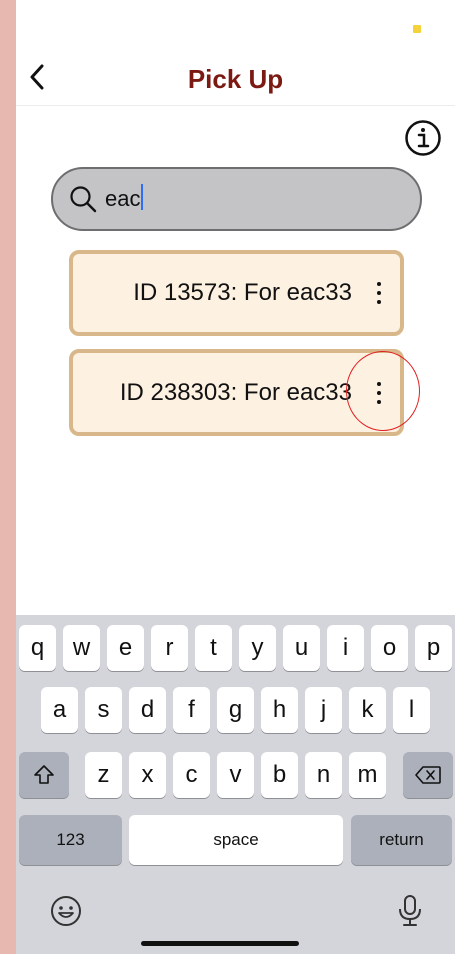 The width and height of the screenshot is (455, 954). I want to click on numbers-key: 123, so click(70, 840).